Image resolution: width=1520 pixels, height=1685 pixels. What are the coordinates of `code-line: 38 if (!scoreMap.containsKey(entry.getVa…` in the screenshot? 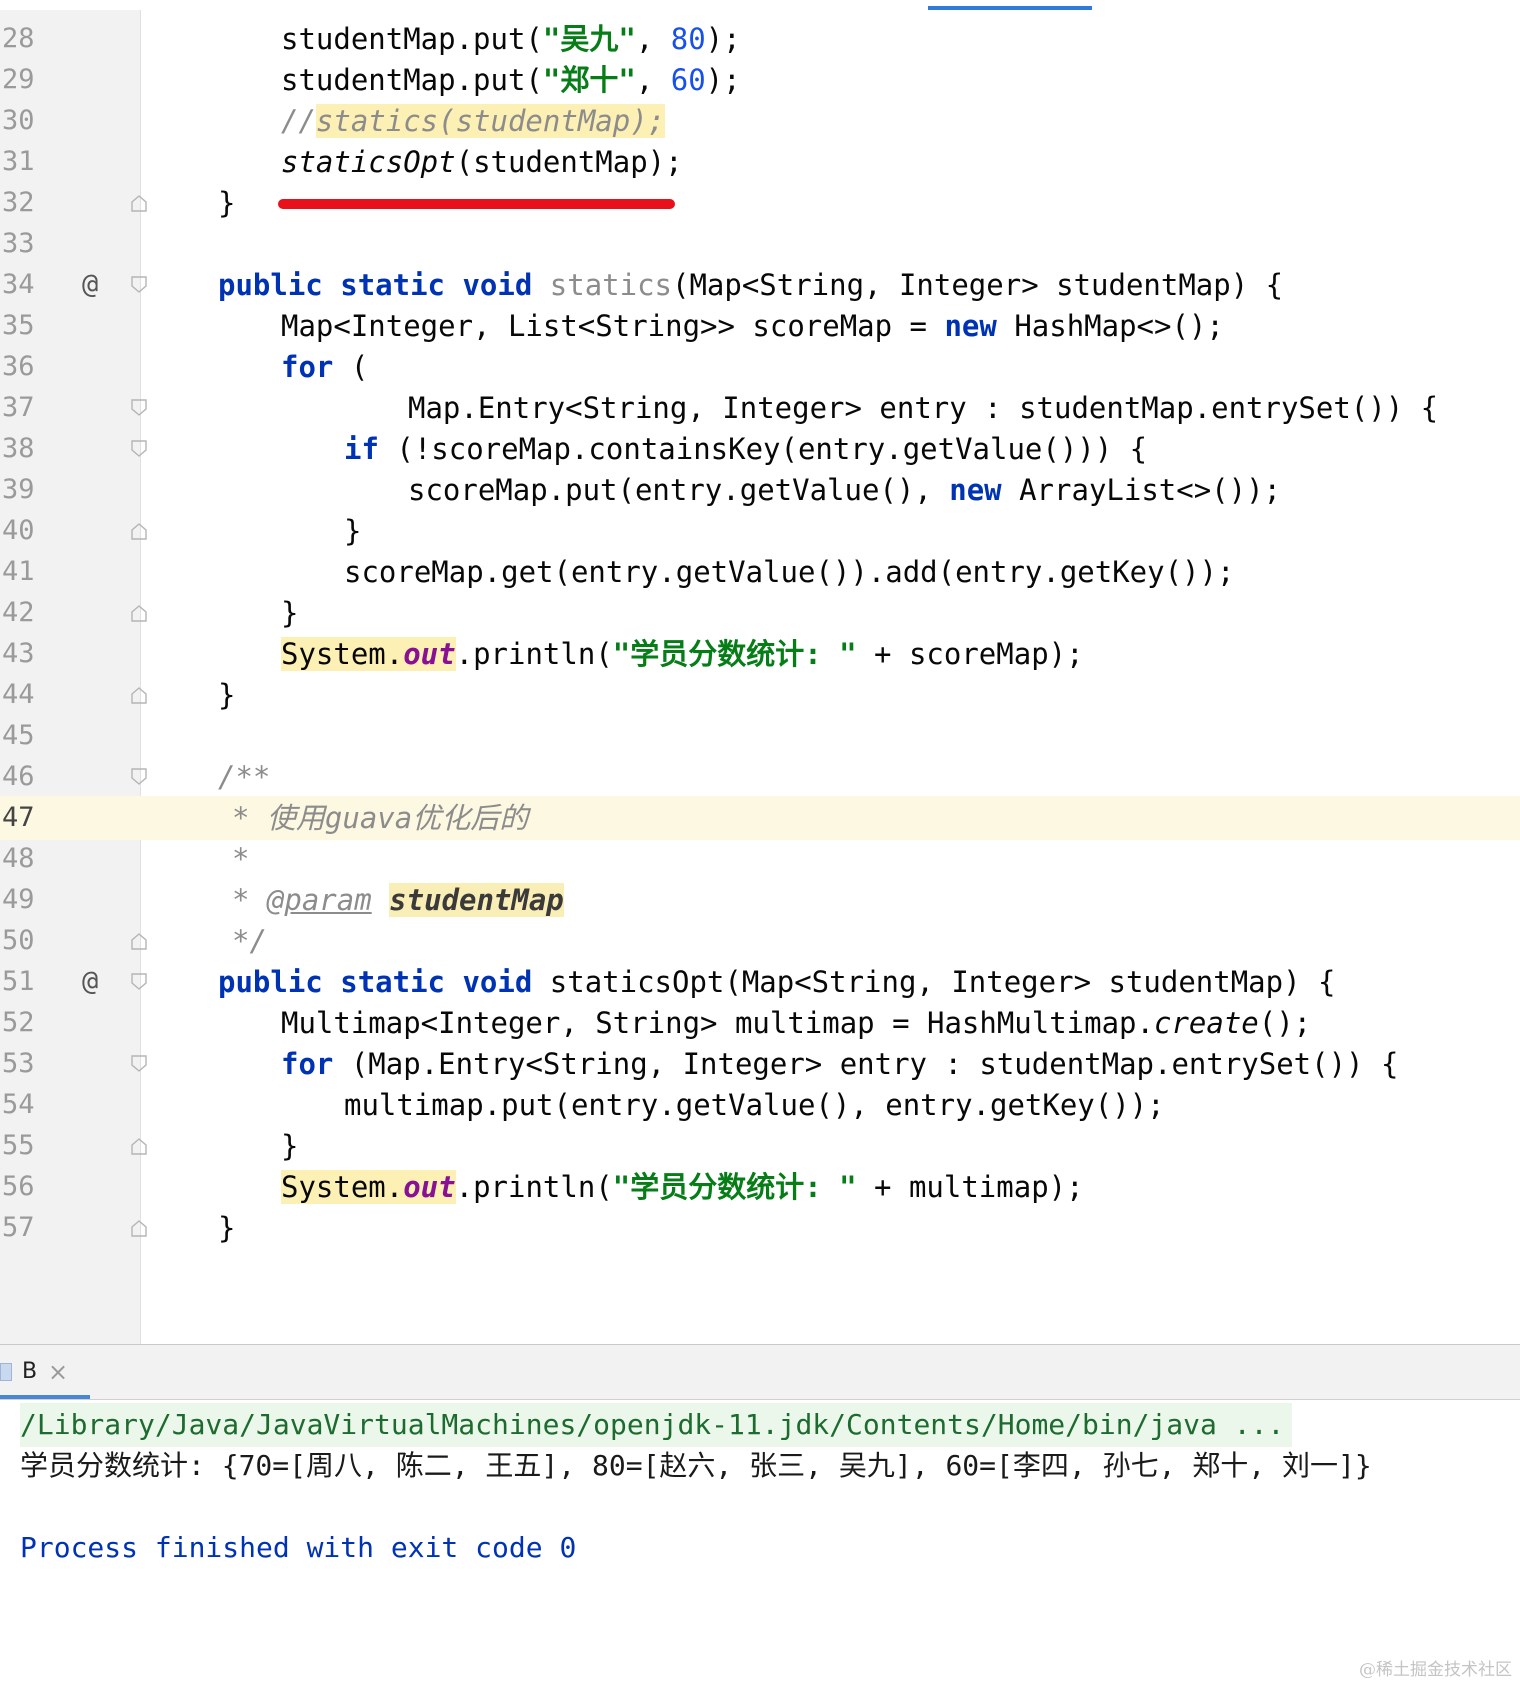 It's located at (760, 449).